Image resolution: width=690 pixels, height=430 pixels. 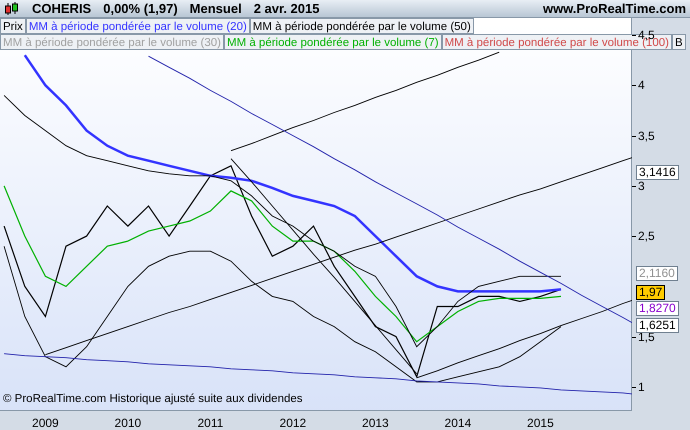 I want to click on y-axis-label: 1, so click(x=641, y=387).